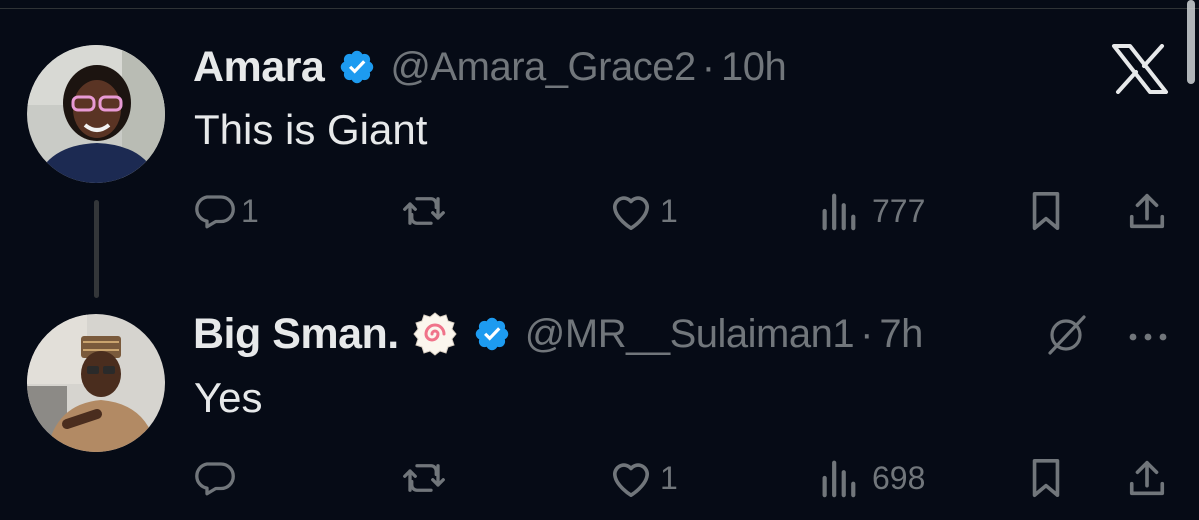 The width and height of the screenshot is (1199, 520). What do you see at coordinates (690, 334) in the screenshot?
I see `user-handle: @MR__Sulaiman1` at bounding box center [690, 334].